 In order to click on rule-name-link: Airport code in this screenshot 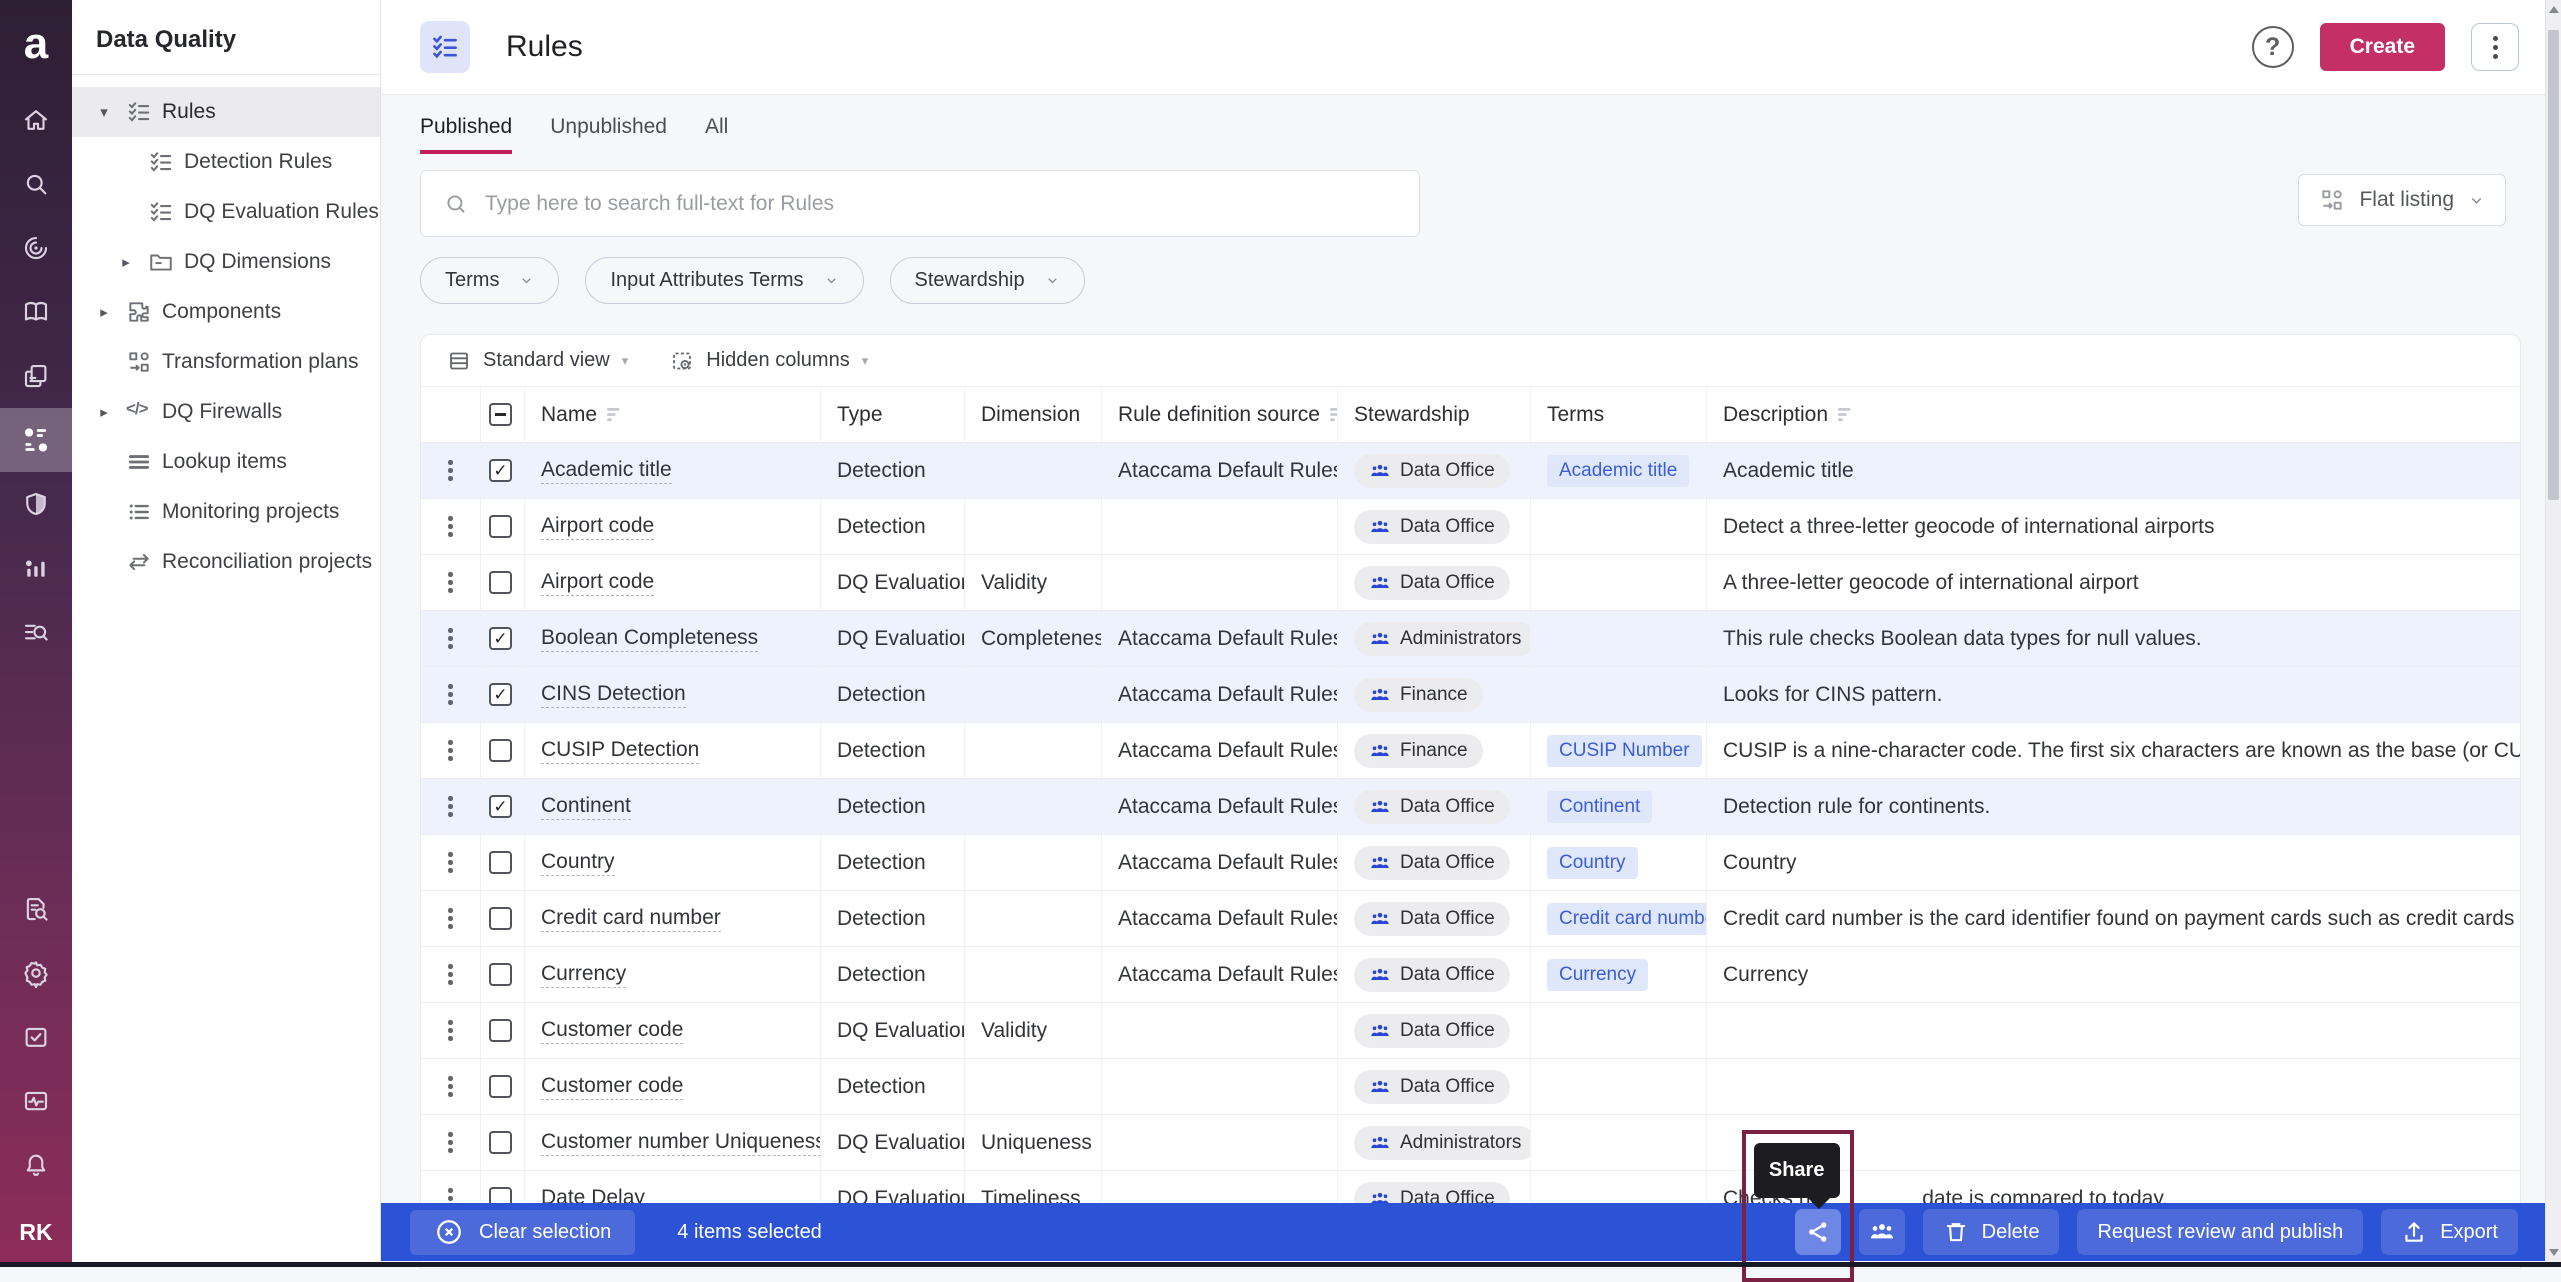, I will do `click(598, 583)`.